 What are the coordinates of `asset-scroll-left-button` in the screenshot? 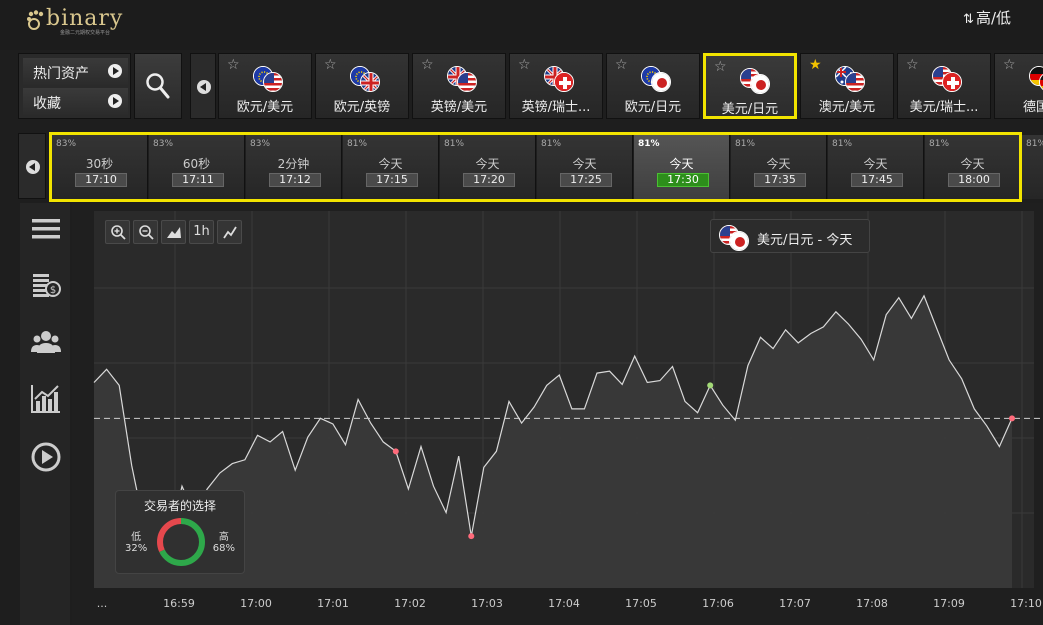 It's located at (203, 86).